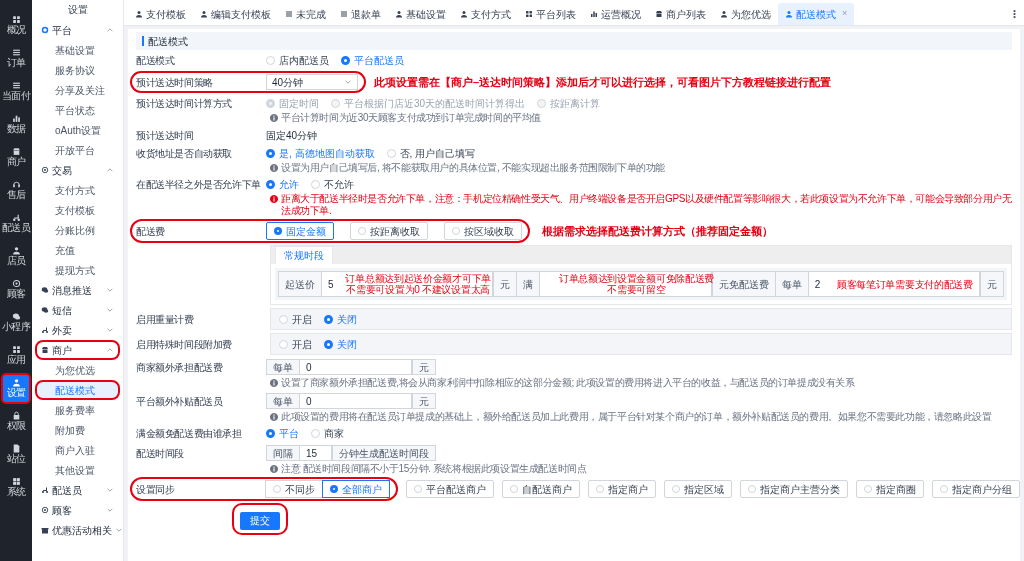 The width and height of the screenshot is (1024, 561). I want to click on nav-rail-item: 顾客, so click(16, 289).